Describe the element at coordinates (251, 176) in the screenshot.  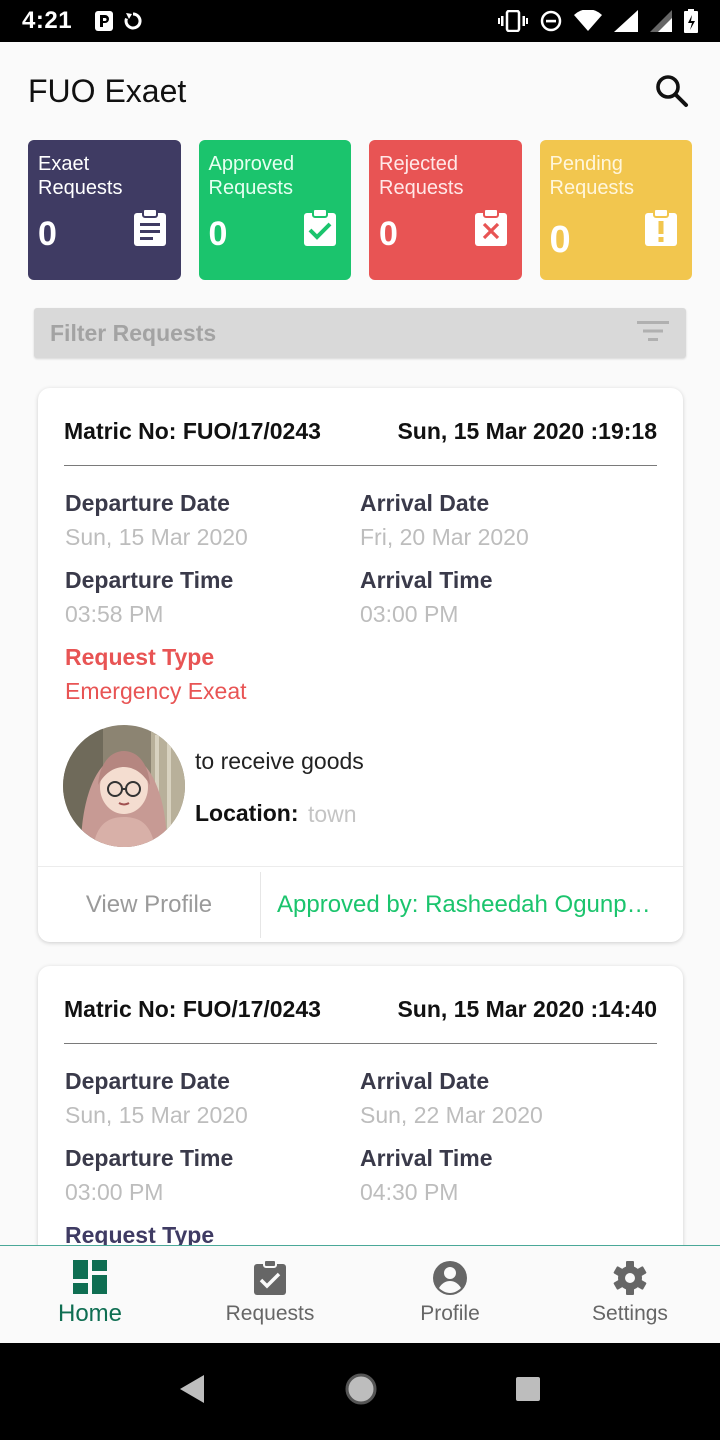
I see `stat-label: Approved Requests` at that location.